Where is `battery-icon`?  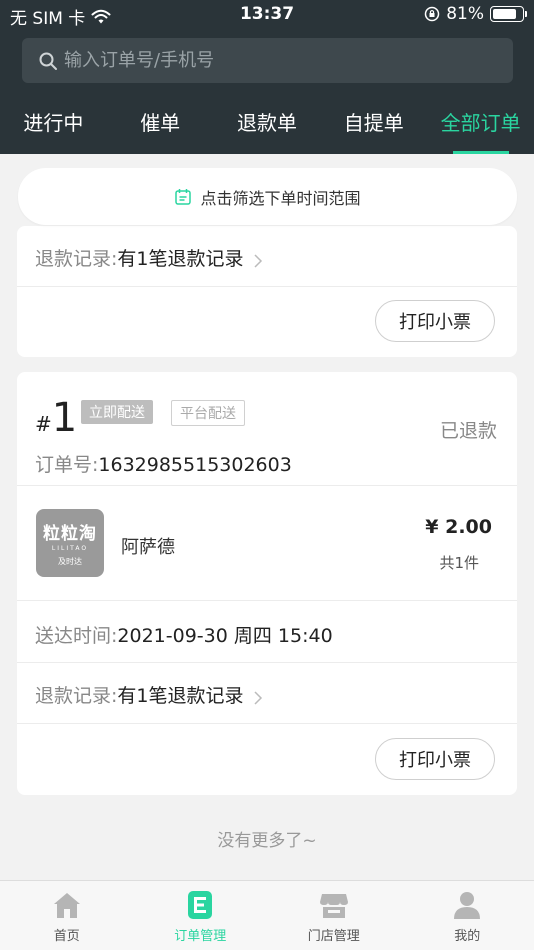 battery-icon is located at coordinates (508, 14).